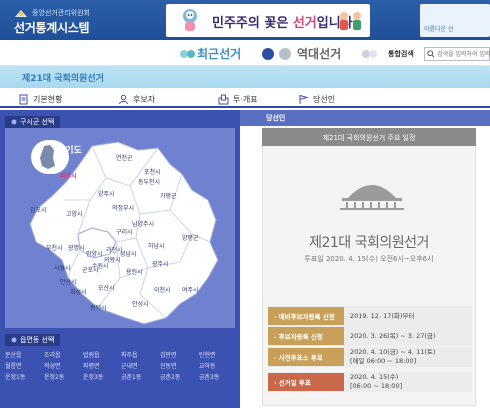 The image size is (490, 408). I want to click on district-item: 운정1동, so click(15, 376).